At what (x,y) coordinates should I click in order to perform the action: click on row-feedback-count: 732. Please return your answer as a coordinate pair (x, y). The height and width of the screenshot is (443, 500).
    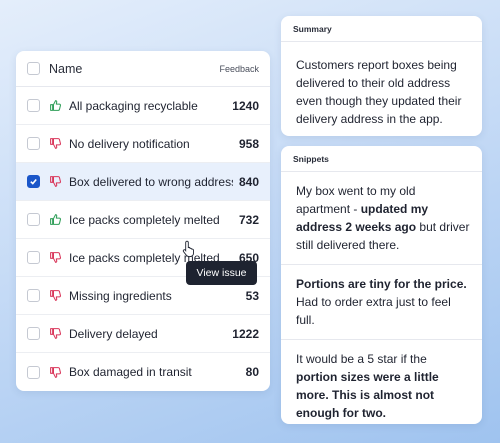
    Looking at the image, I should click on (248, 219).